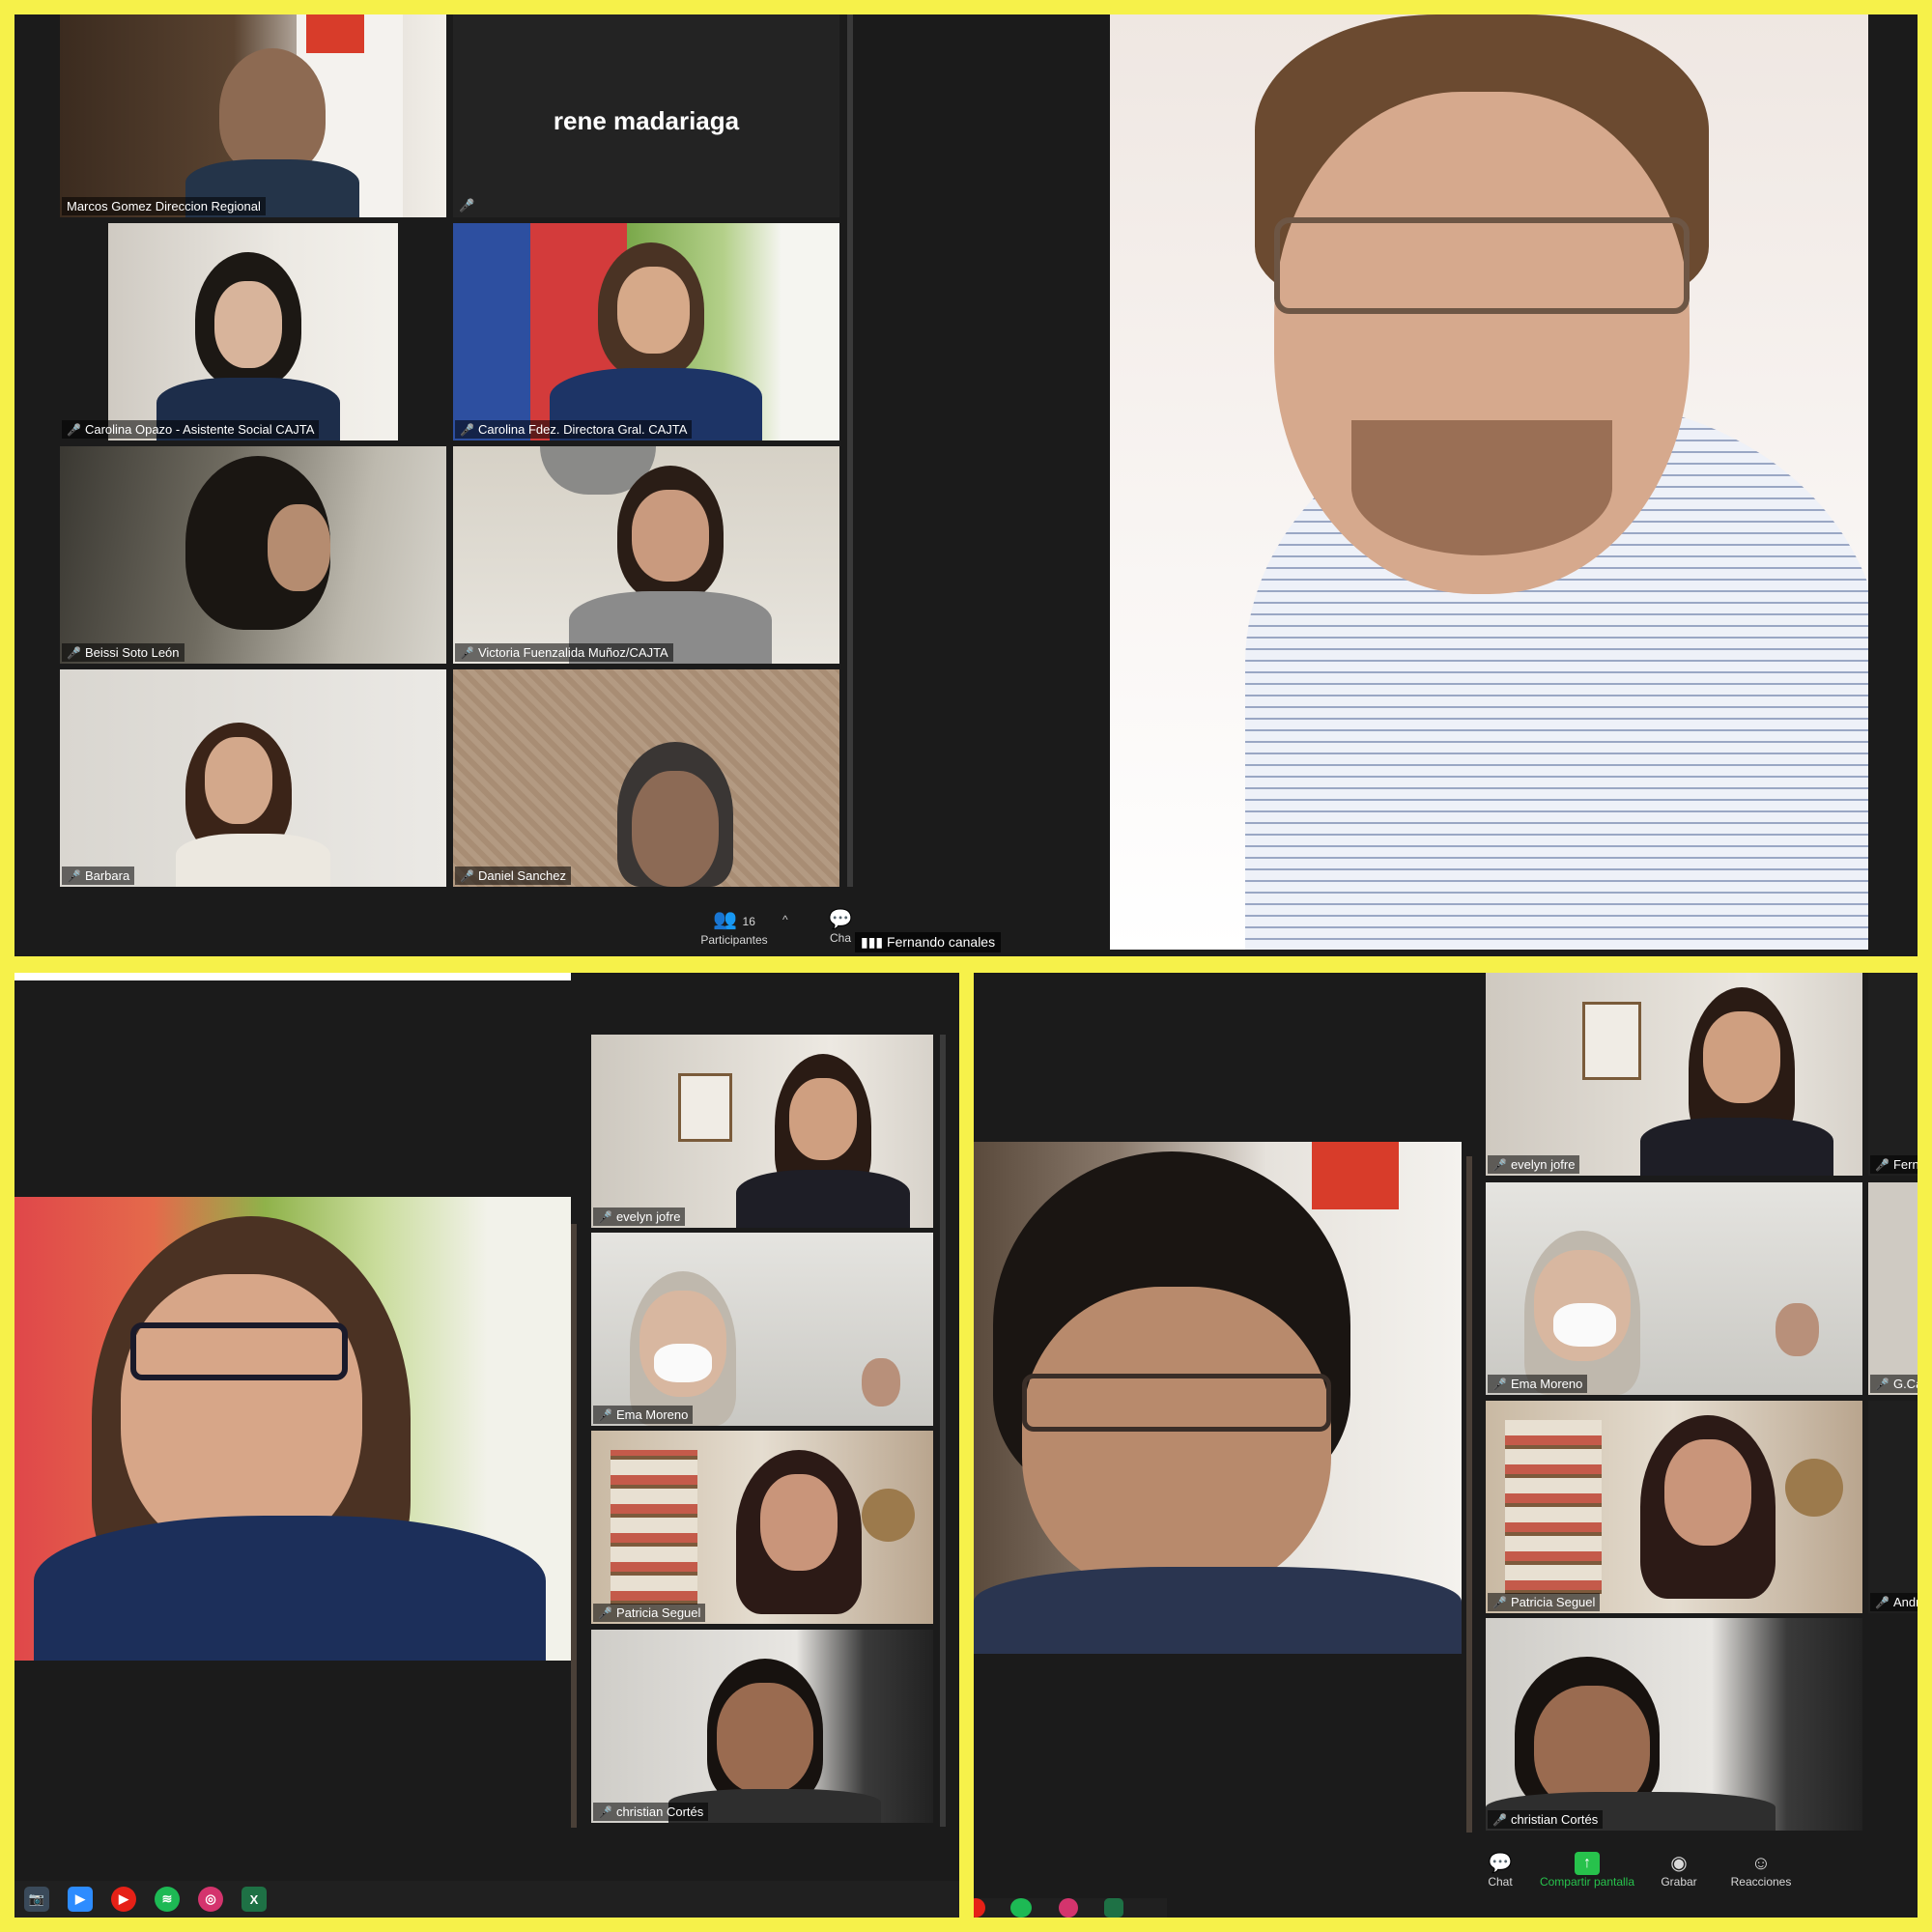  I want to click on participants-button: 👥 16 Participantes, so click(734, 927).